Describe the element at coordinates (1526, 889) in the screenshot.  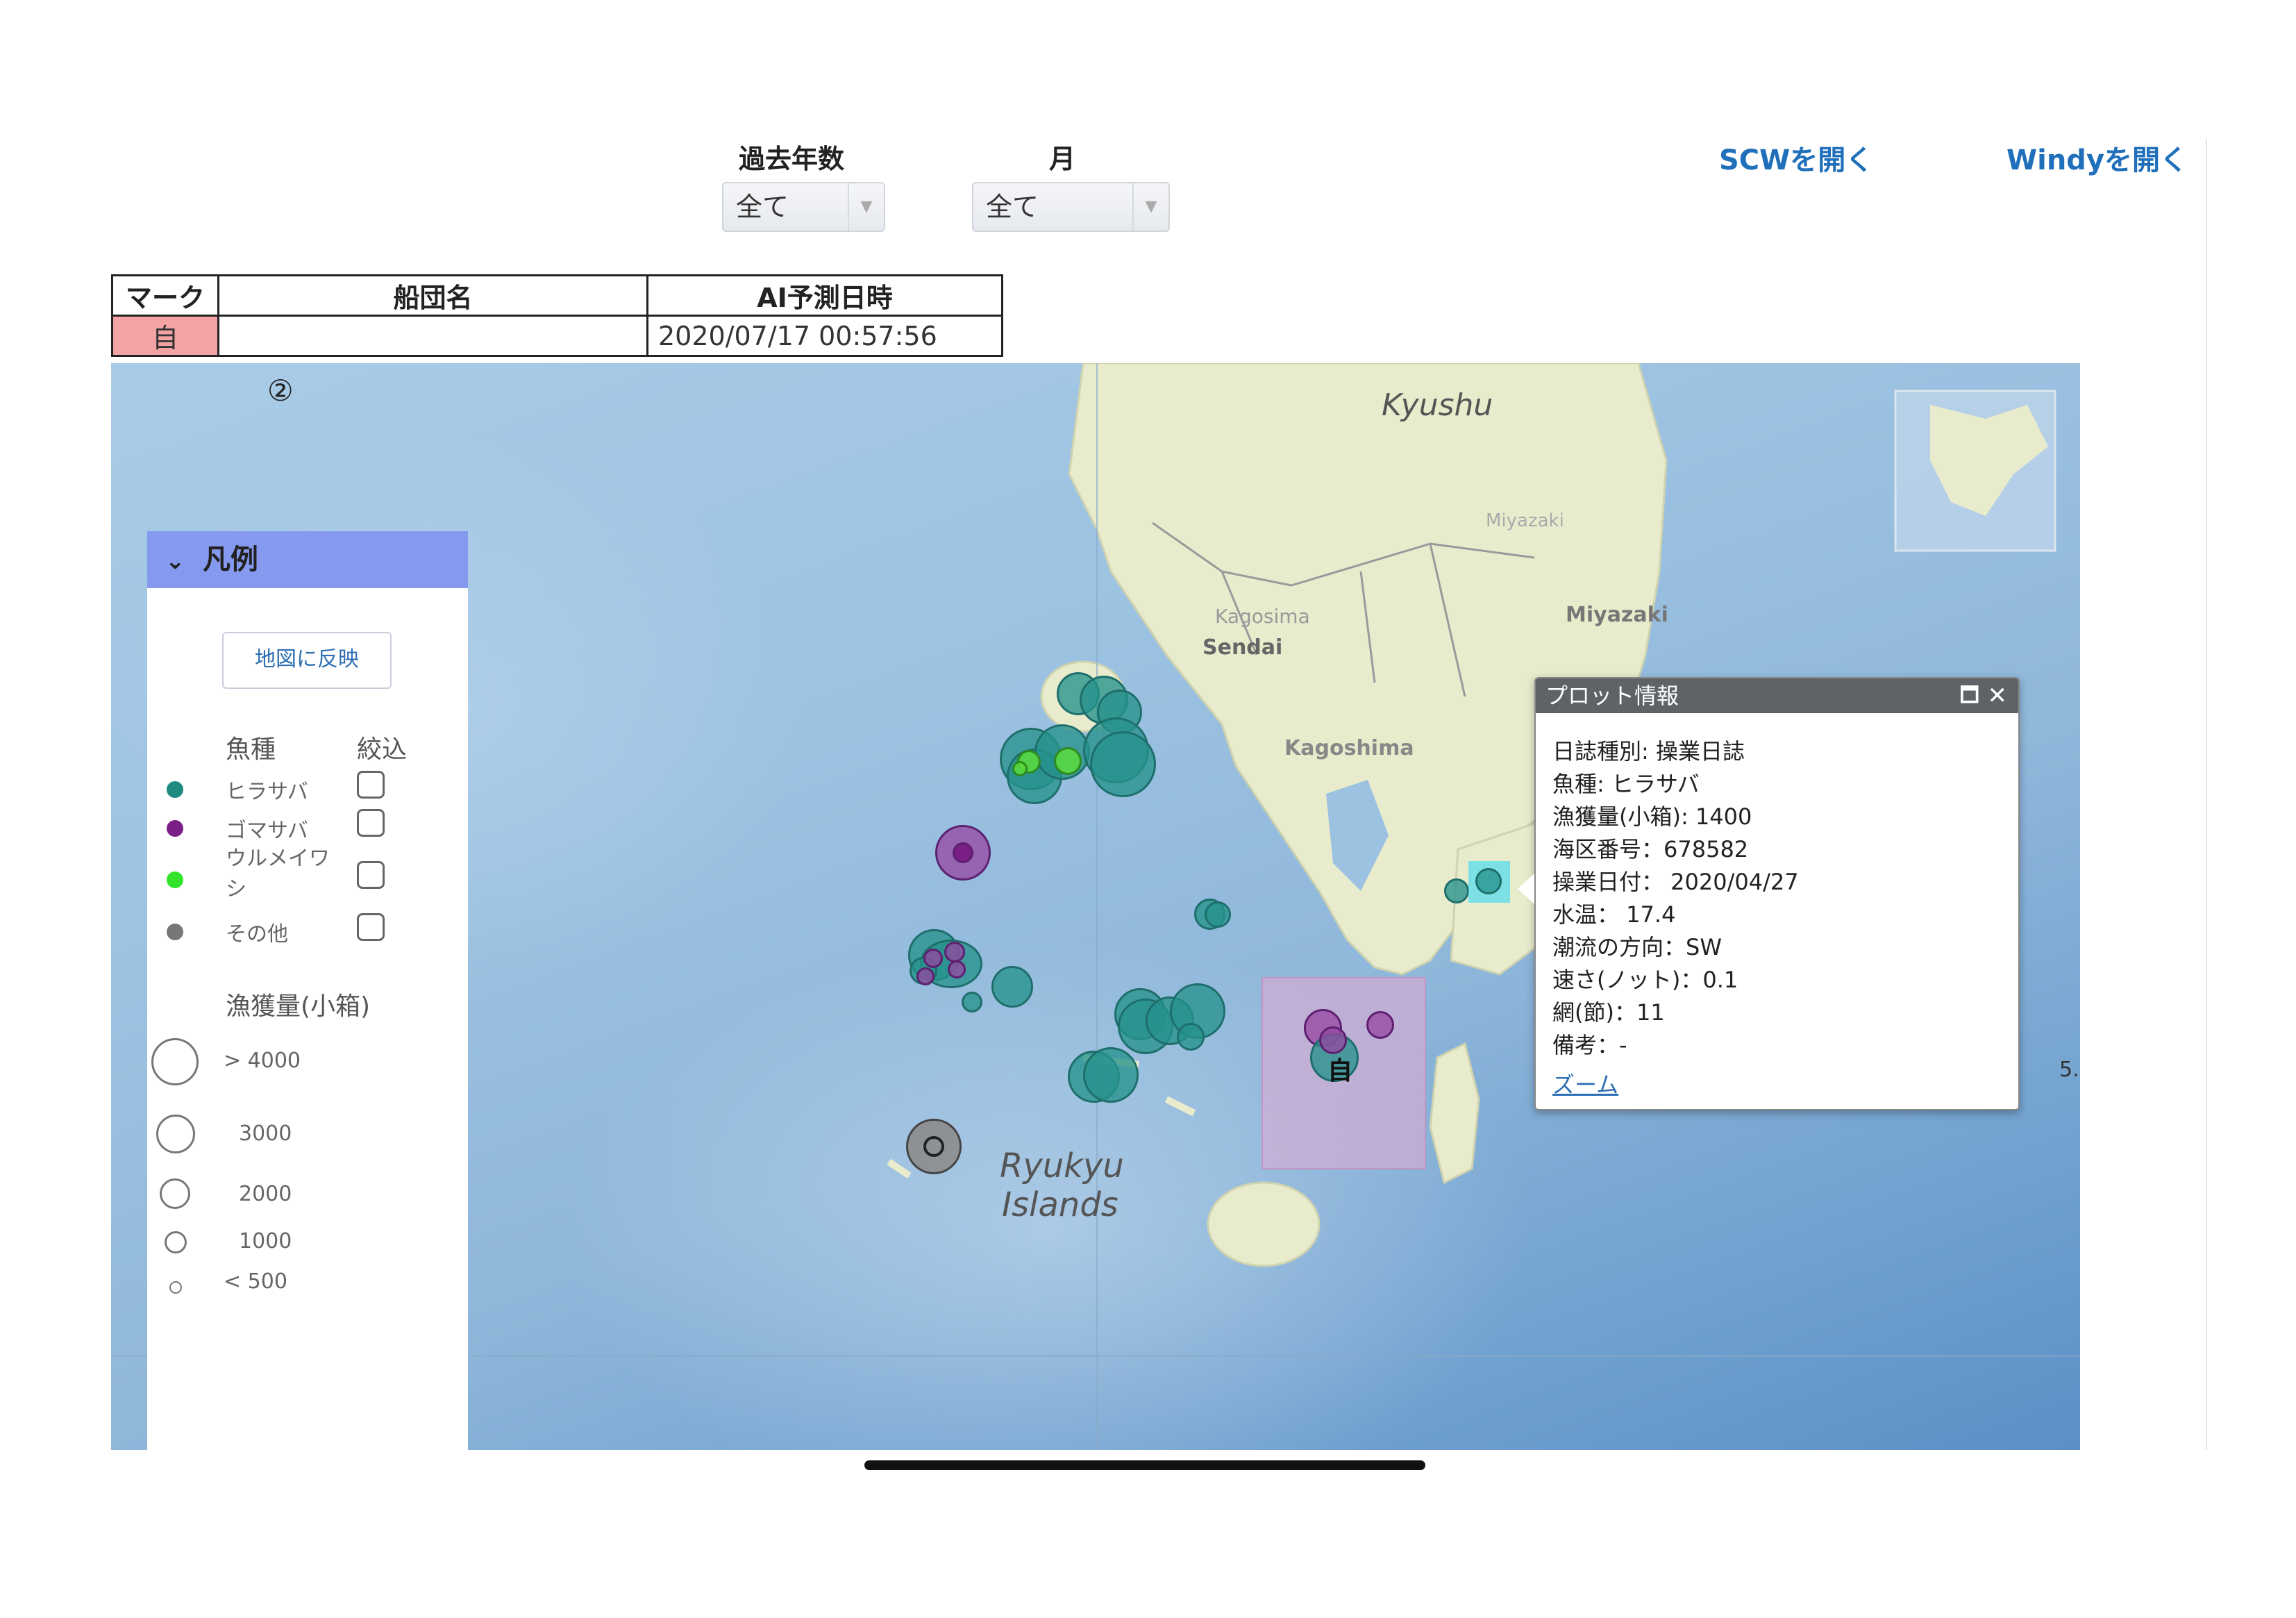
I see `popup-pointer` at that location.